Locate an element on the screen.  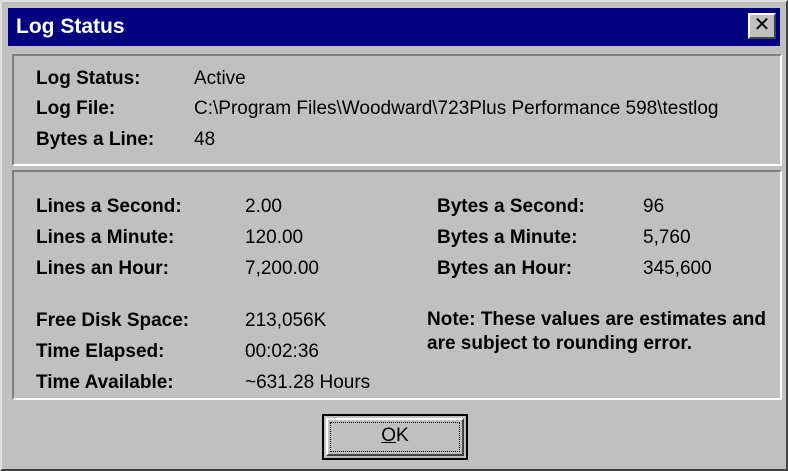
lines-an-hour-label: Lines an Hour: is located at coordinates (103, 268).